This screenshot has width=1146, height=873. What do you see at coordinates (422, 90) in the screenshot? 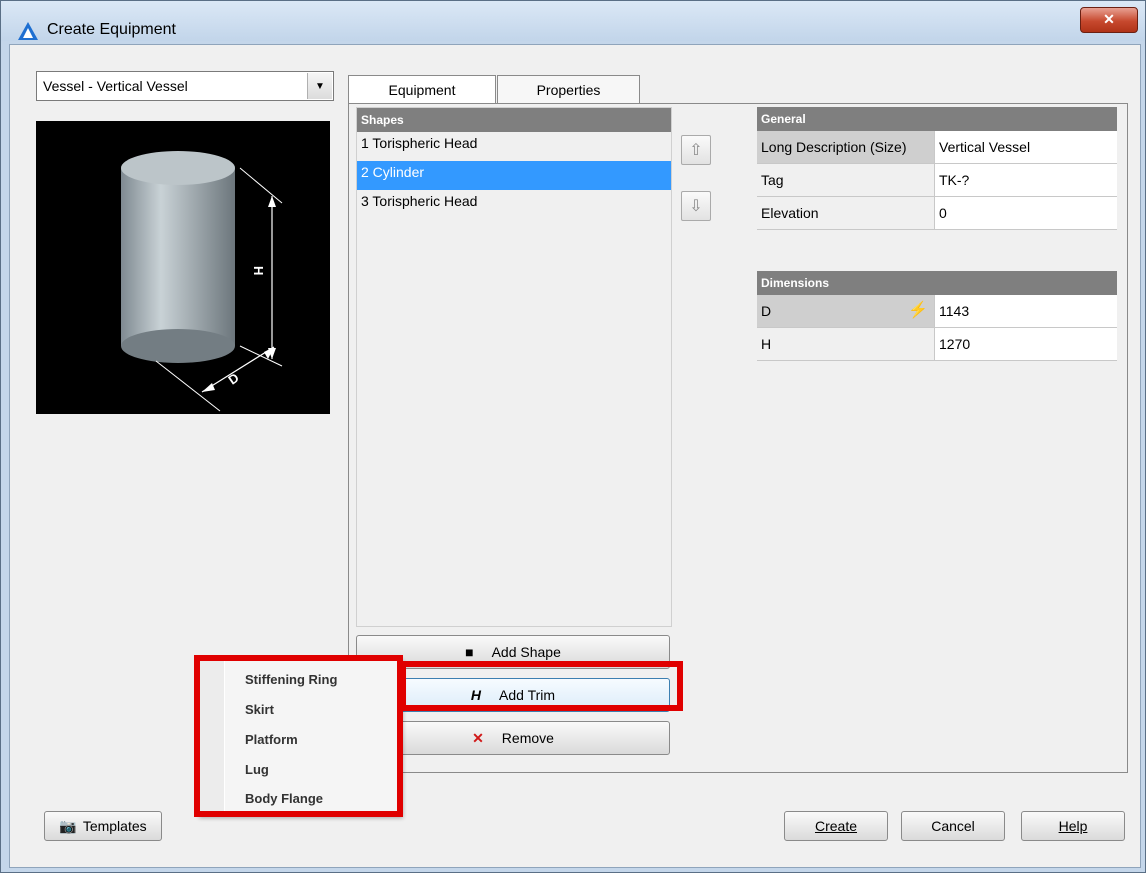
I see `tab-equipment: Equipment` at bounding box center [422, 90].